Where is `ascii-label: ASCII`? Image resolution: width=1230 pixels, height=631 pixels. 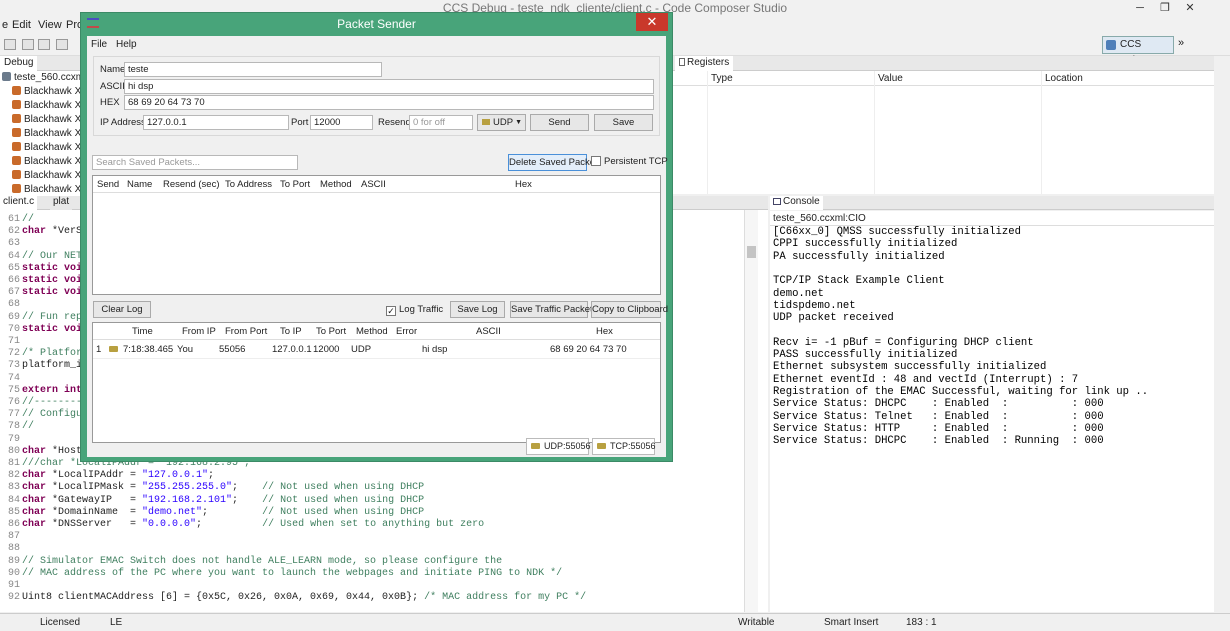 ascii-label: ASCII is located at coordinates (112, 86).